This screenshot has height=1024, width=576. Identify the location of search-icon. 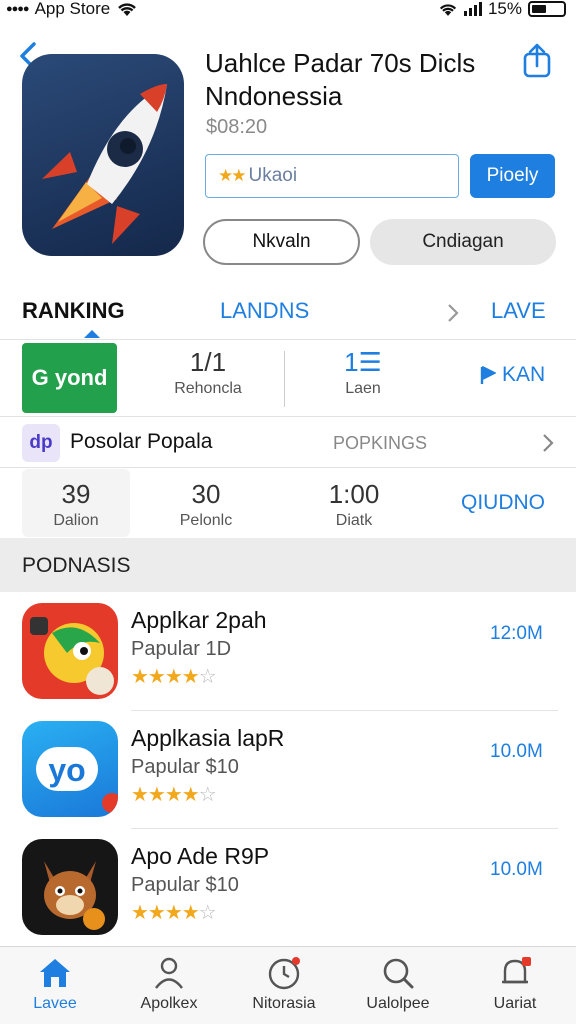
(398, 973).